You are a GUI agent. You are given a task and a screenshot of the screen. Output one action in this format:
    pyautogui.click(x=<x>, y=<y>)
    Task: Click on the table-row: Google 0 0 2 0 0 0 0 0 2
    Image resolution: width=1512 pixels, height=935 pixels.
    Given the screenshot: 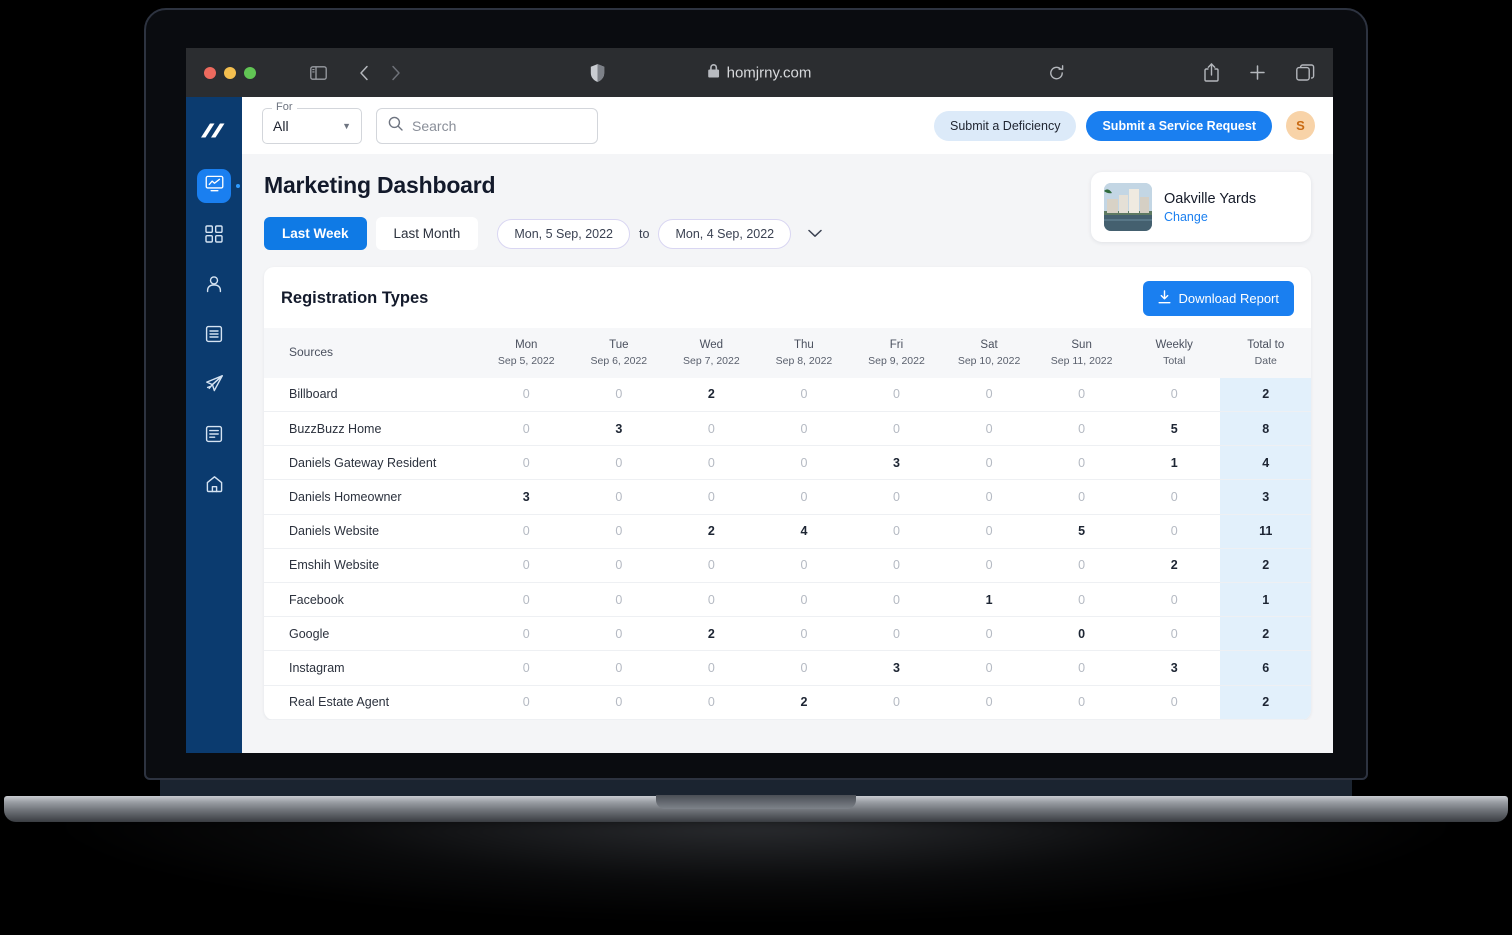 What is the action you would take?
    pyautogui.click(x=787, y=634)
    